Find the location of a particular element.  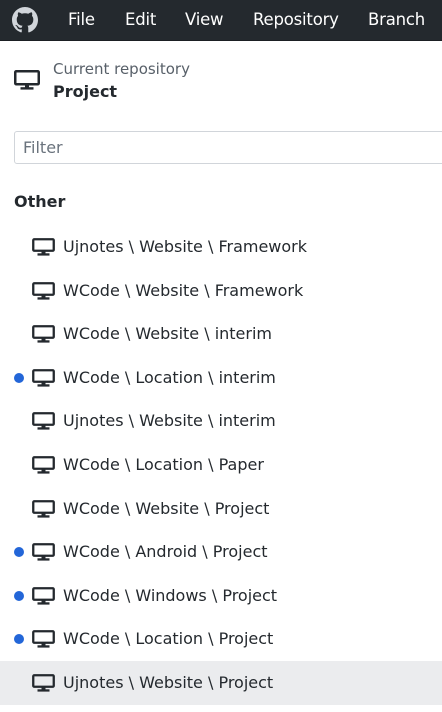

repository-label: WCode \ Location \ Project is located at coordinates (168, 639).